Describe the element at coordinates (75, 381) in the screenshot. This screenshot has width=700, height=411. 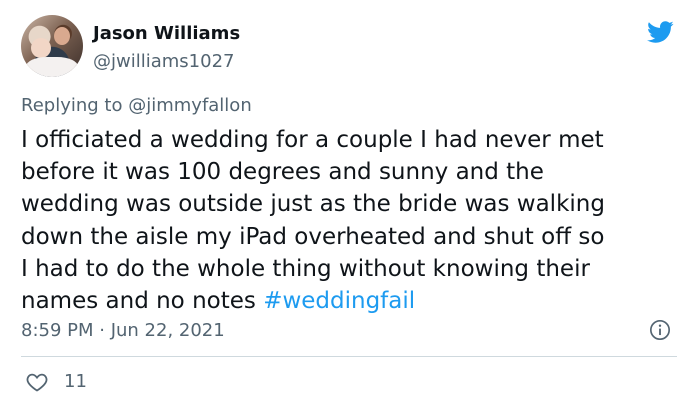
I see `like-count: 11` at that location.